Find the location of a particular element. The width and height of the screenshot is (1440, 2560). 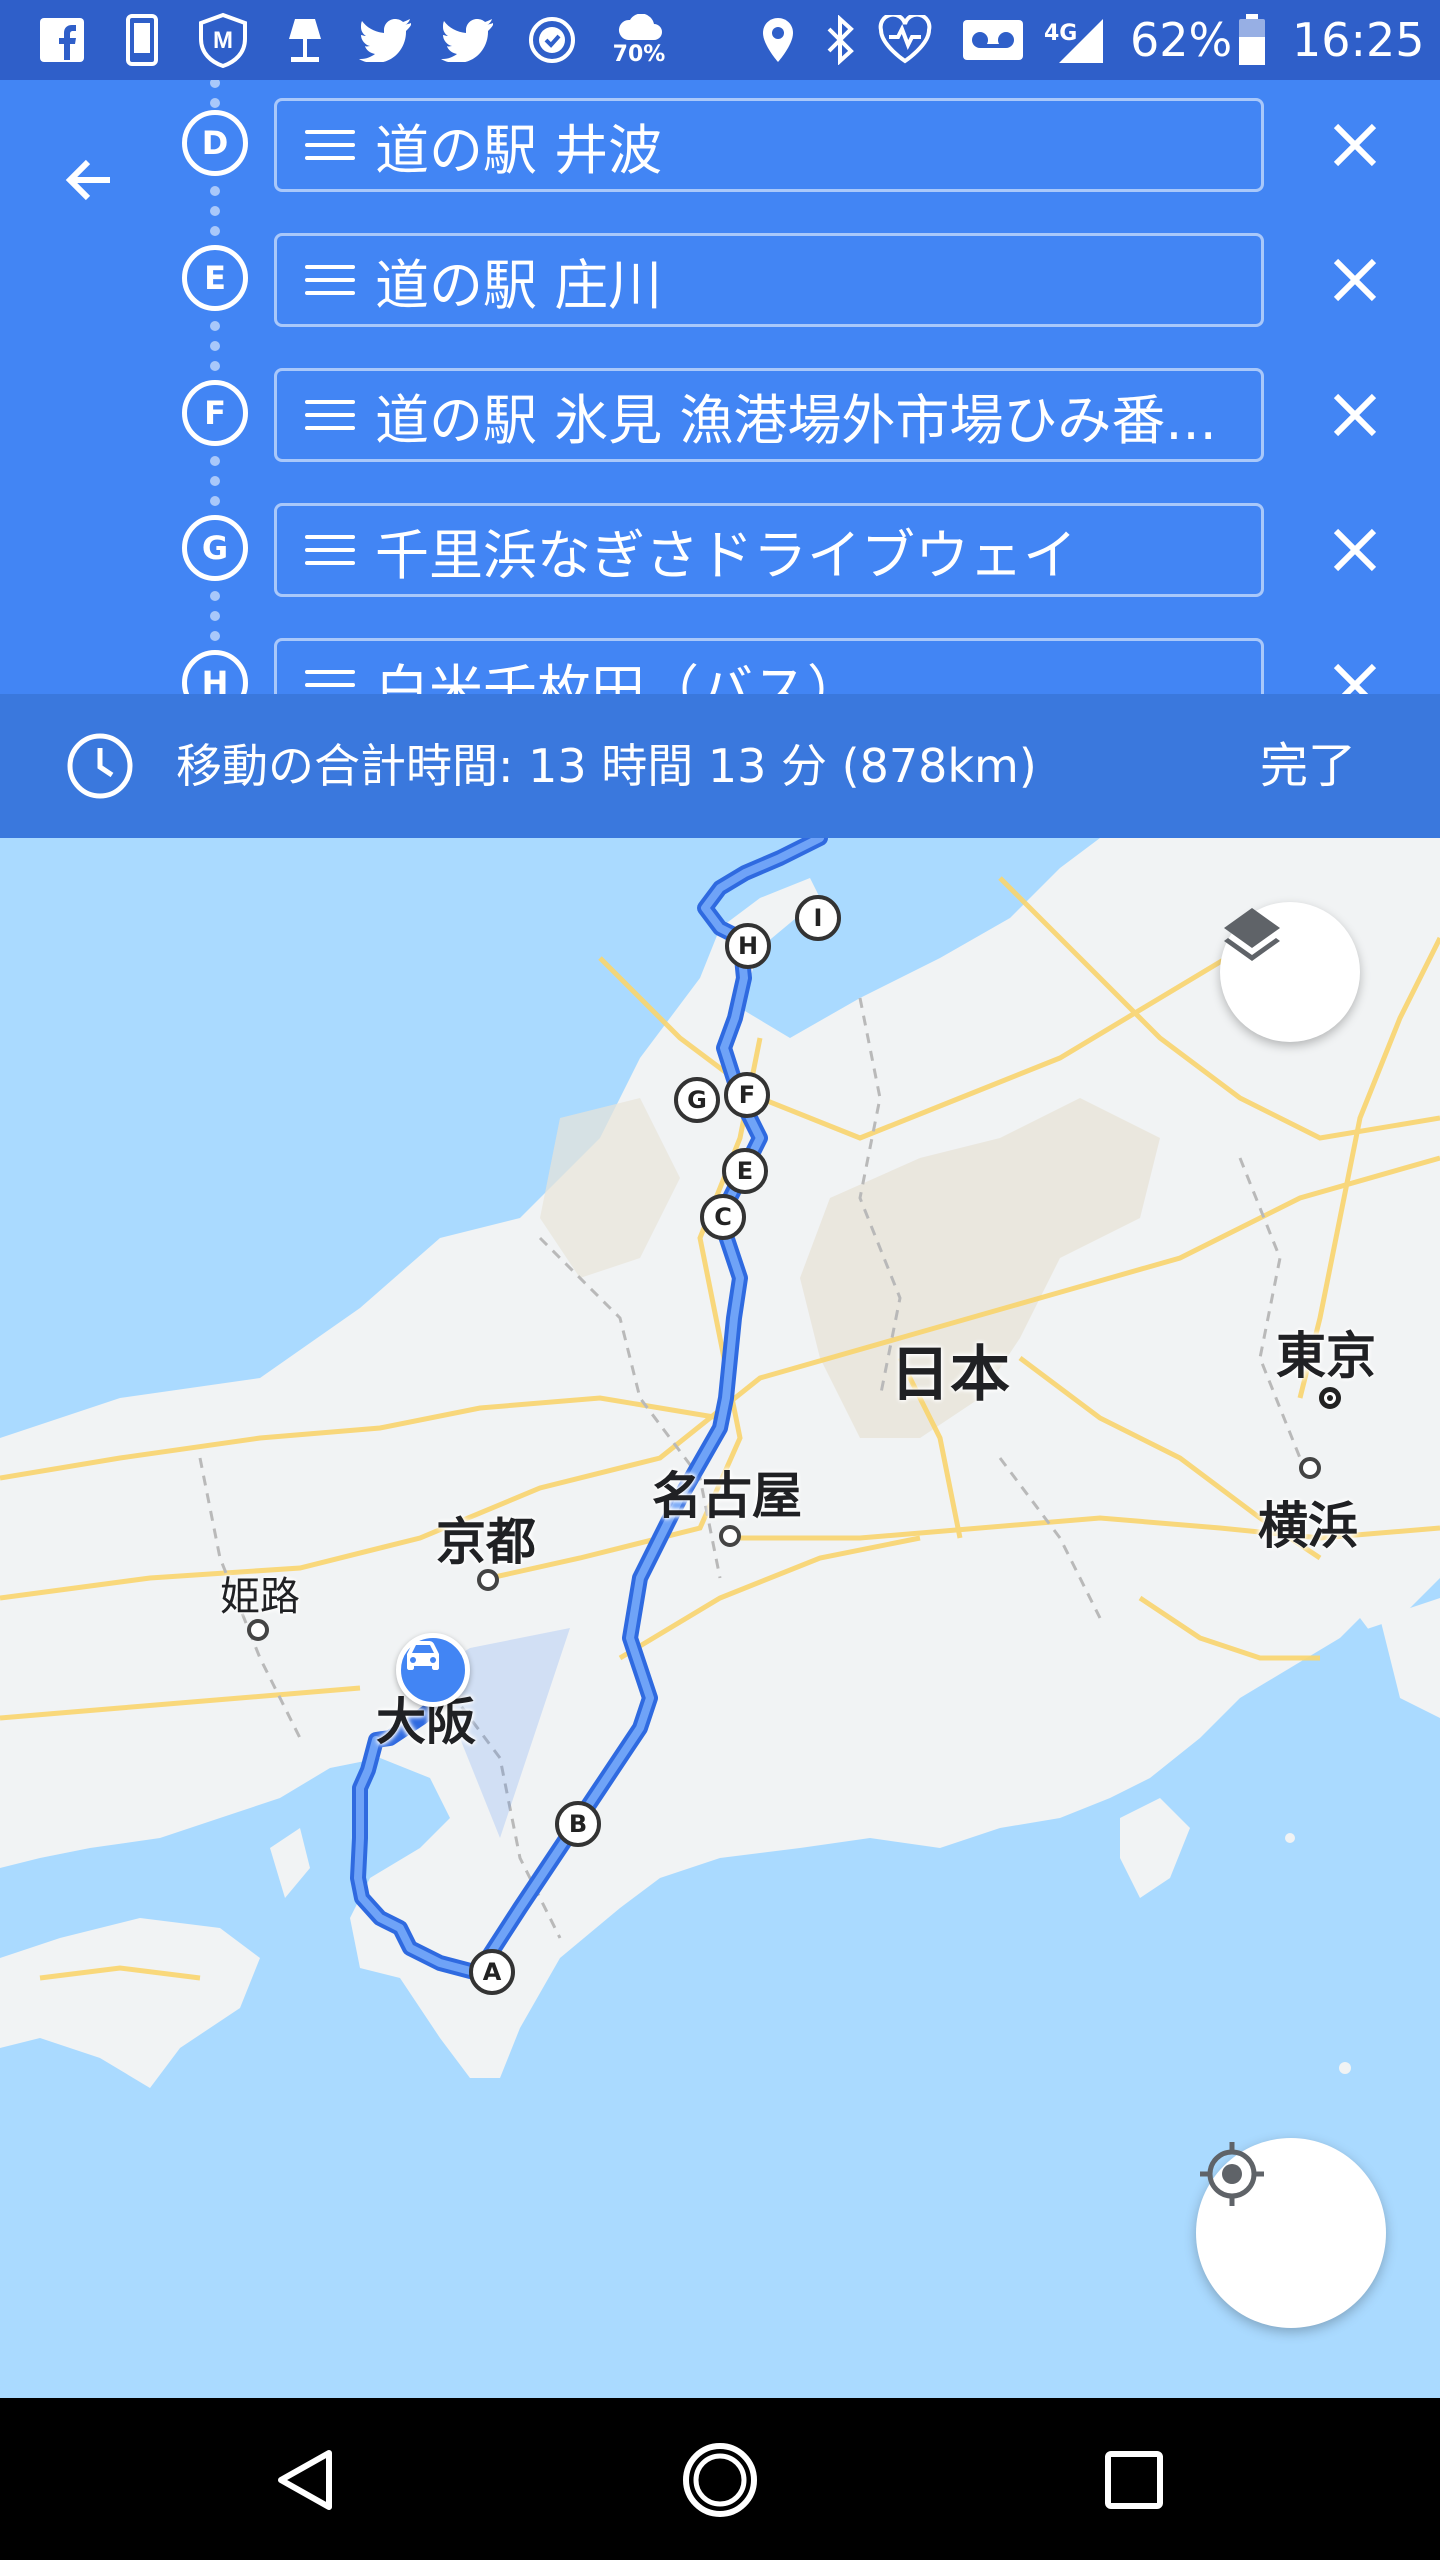

clock-time: 16:25 is located at coordinates (1358, 40).